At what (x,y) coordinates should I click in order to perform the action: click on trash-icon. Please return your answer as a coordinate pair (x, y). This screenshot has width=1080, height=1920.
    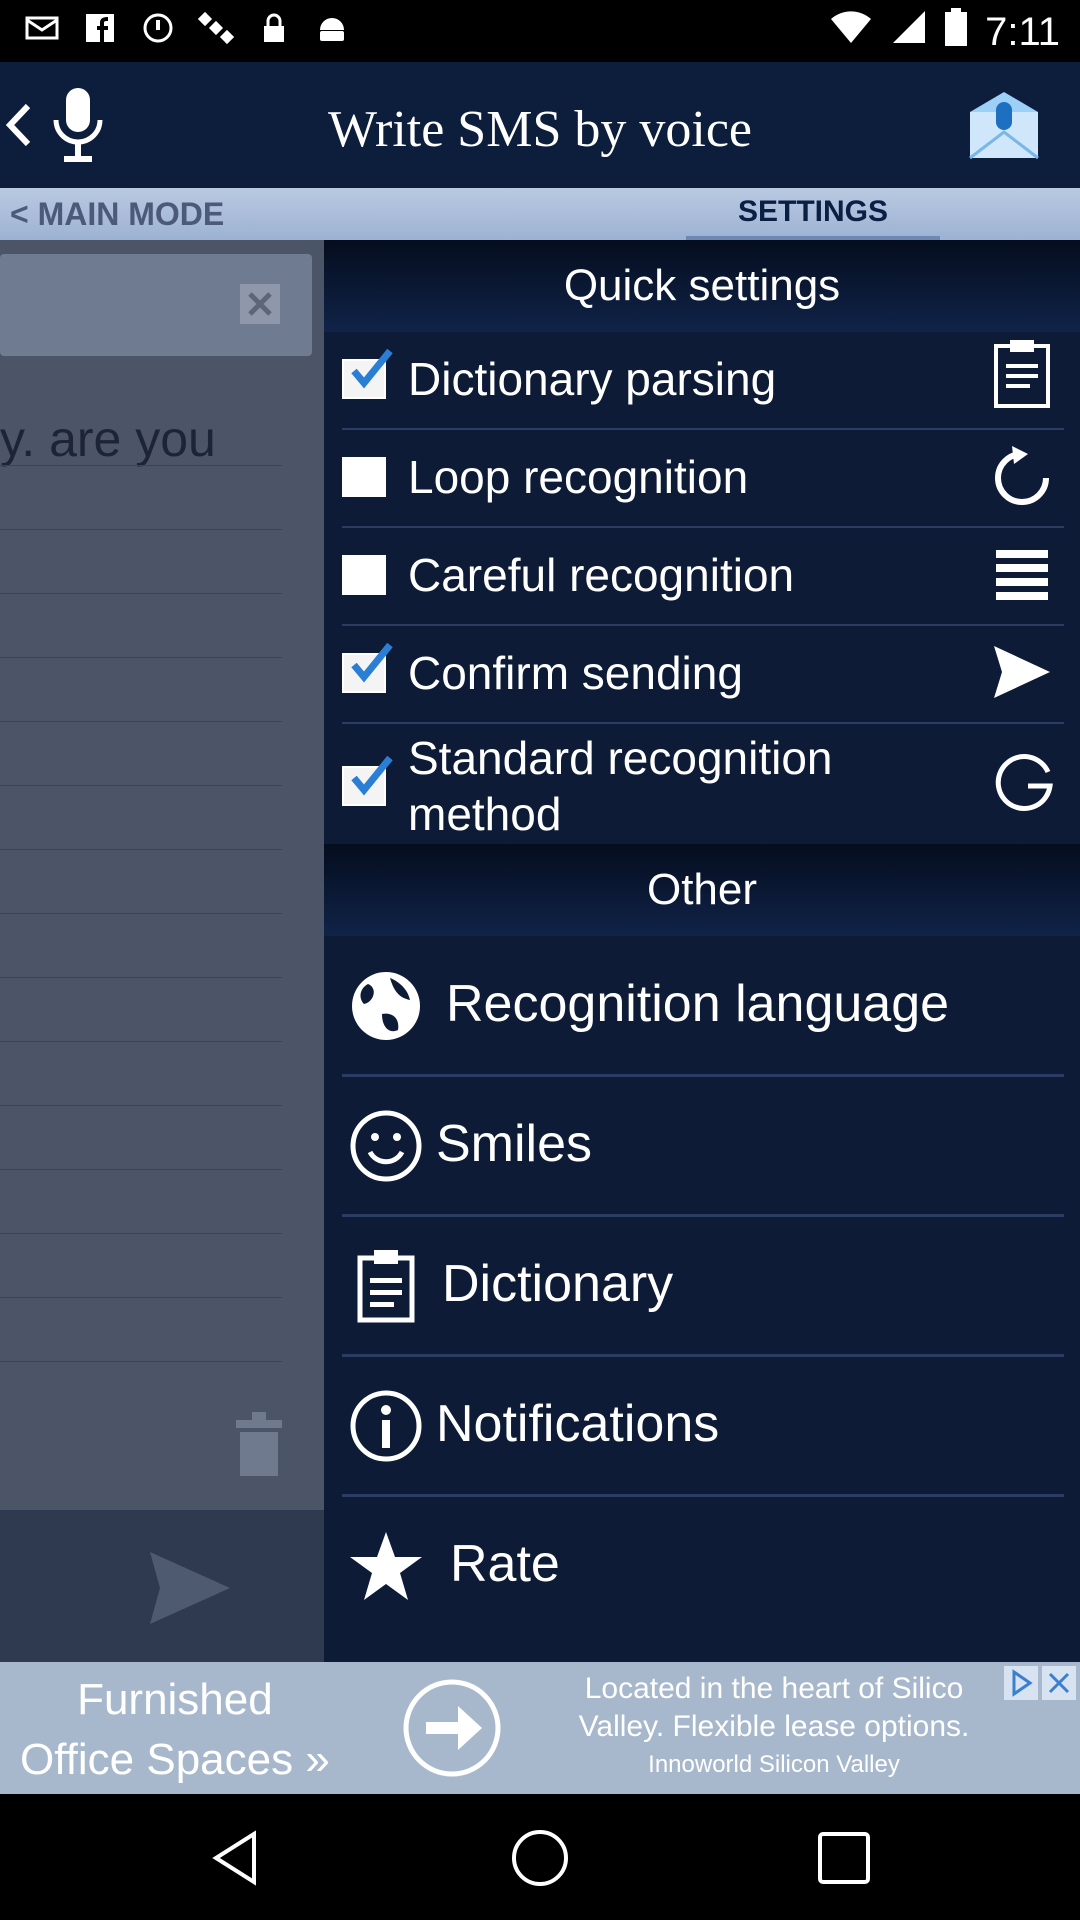
    Looking at the image, I should click on (259, 1445).